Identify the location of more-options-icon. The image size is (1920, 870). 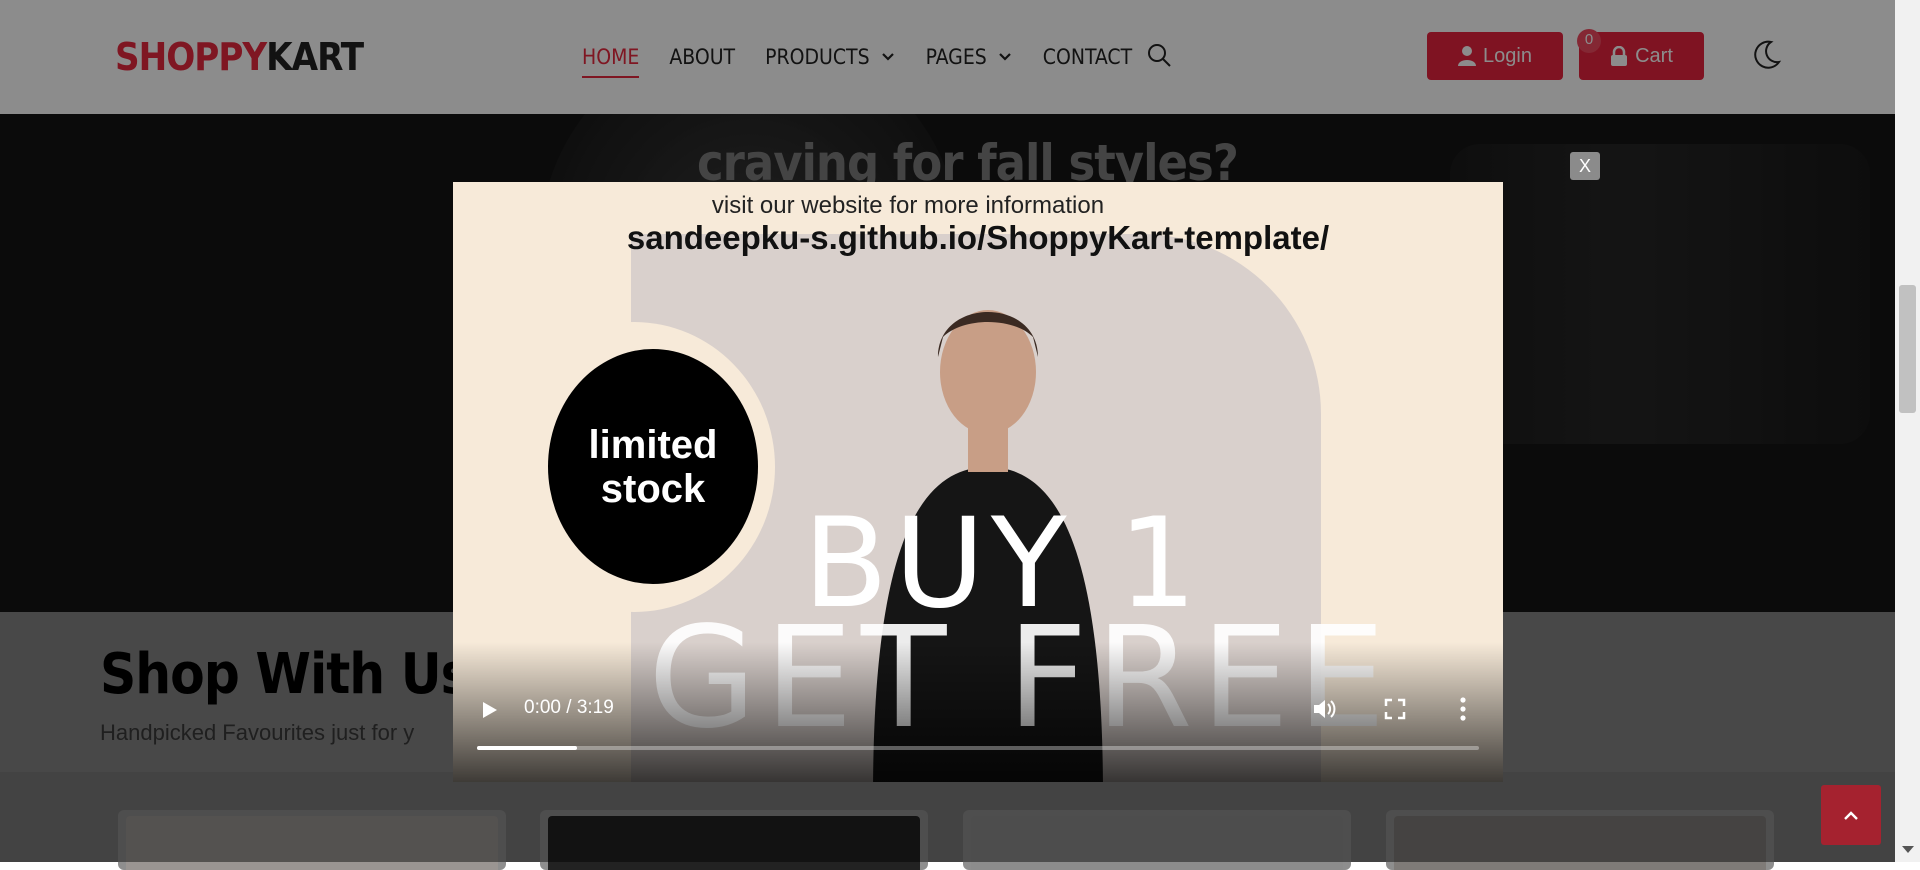
(1463, 709).